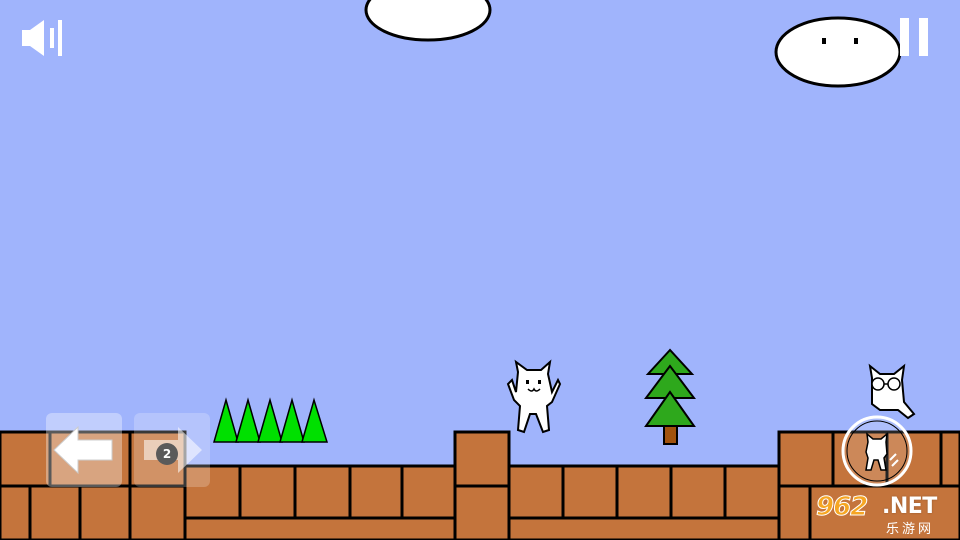 This screenshot has height=540, width=960. I want to click on move-left-button, so click(84, 450).